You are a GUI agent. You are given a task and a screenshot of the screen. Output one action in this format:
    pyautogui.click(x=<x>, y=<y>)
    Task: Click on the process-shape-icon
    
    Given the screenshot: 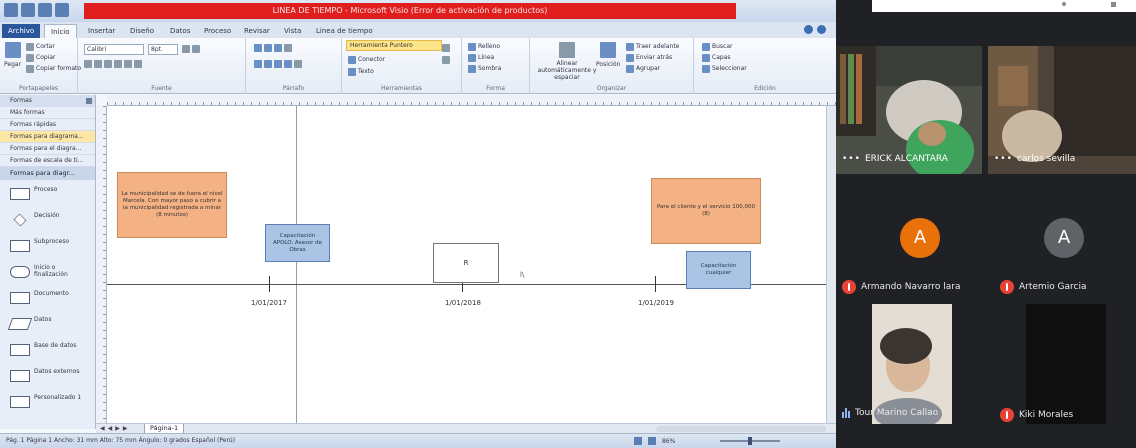 What is the action you would take?
    pyautogui.click(x=20, y=194)
    